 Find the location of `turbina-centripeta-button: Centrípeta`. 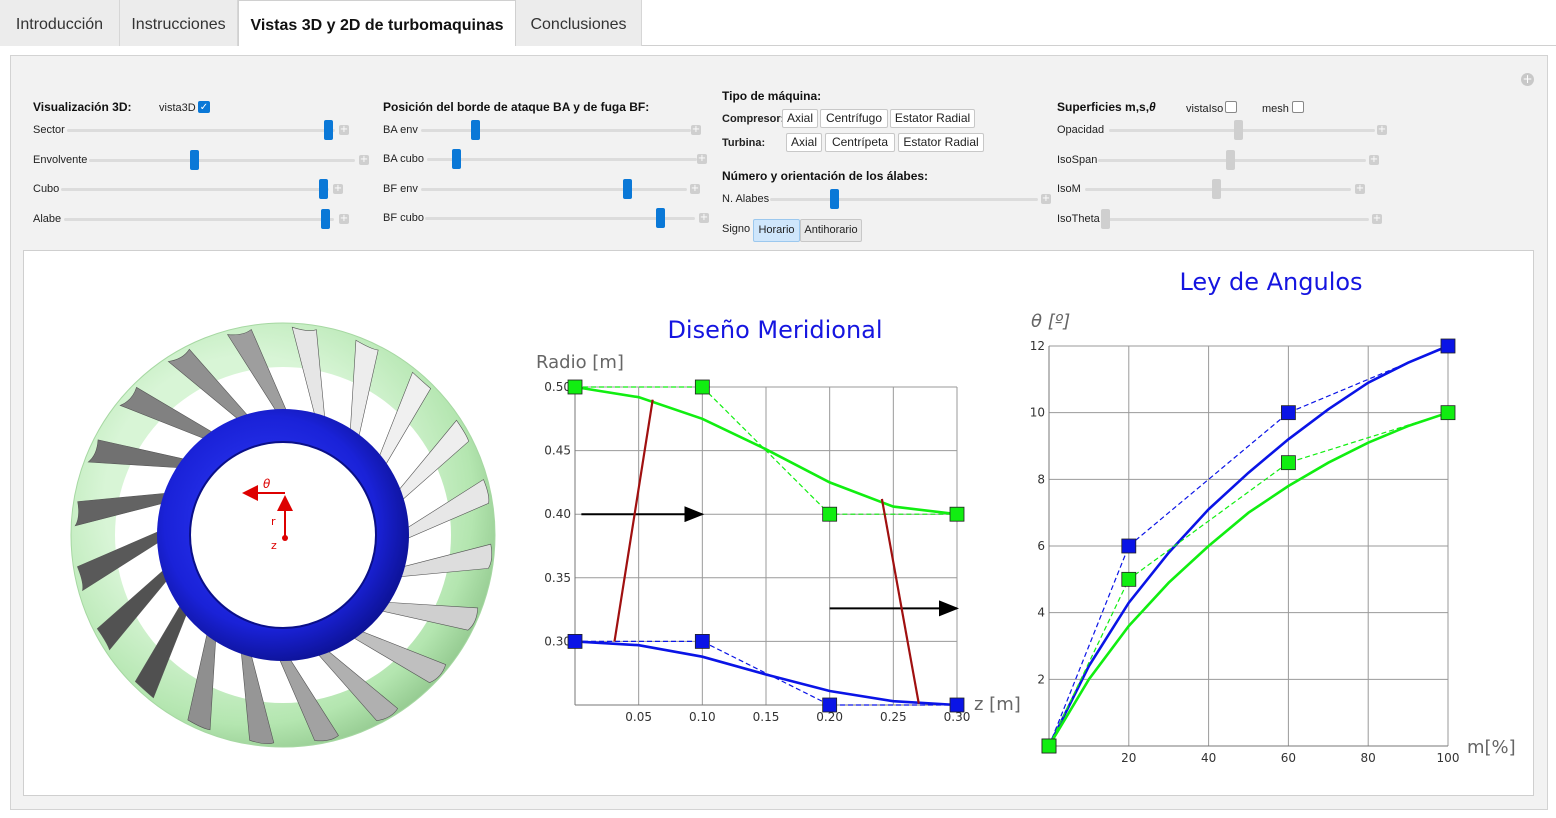

turbina-centripeta-button: Centrípeta is located at coordinates (860, 142).